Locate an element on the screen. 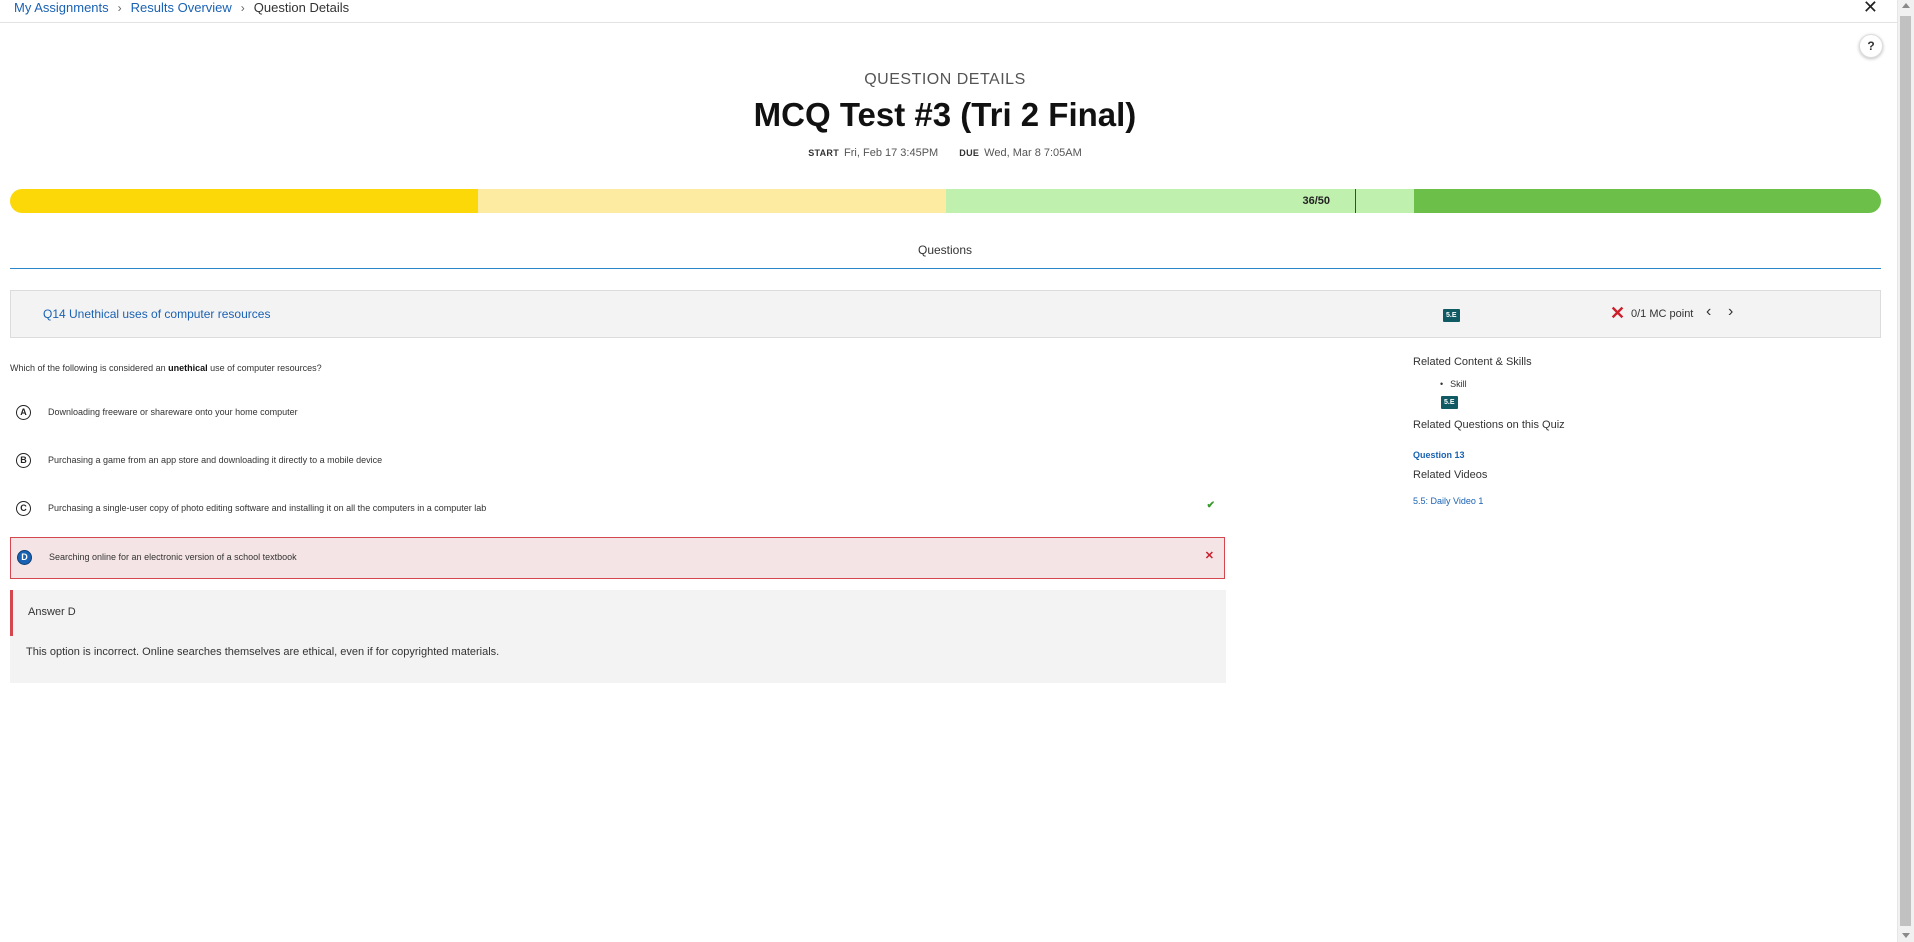 The width and height of the screenshot is (1914, 942). due-label: DUE is located at coordinates (969, 153).